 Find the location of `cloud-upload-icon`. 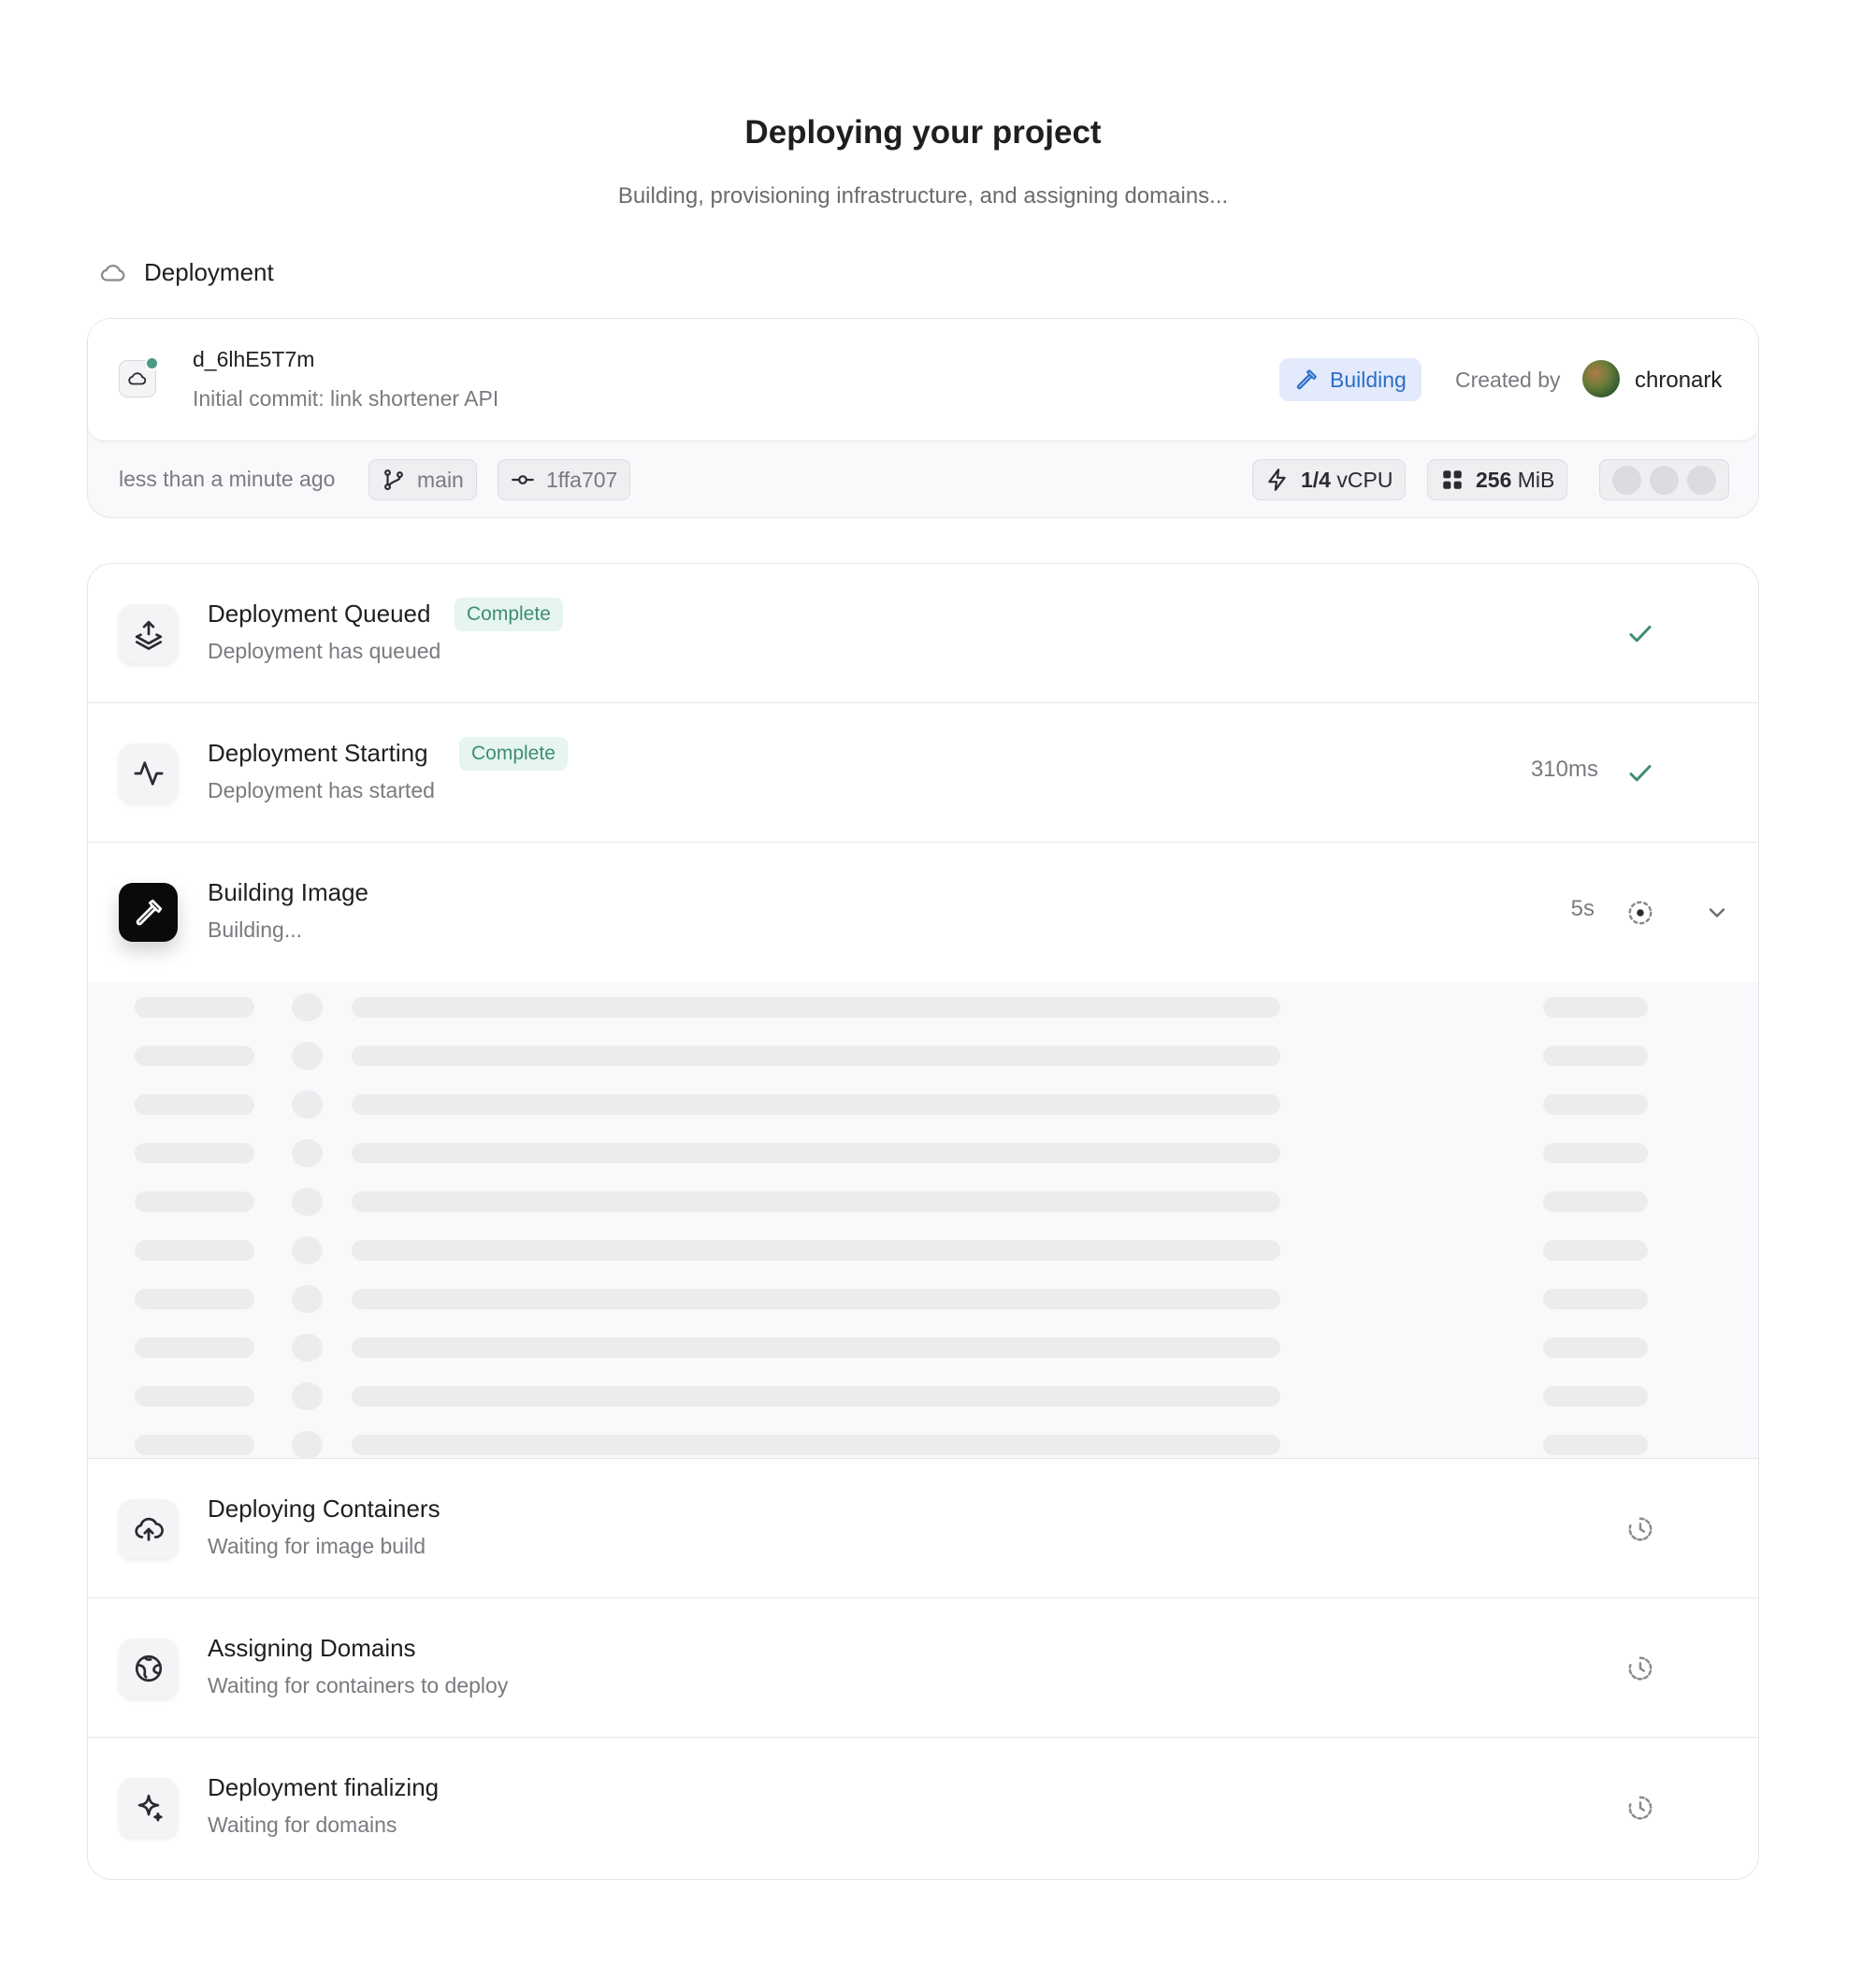

cloud-upload-icon is located at coordinates (148, 1528).